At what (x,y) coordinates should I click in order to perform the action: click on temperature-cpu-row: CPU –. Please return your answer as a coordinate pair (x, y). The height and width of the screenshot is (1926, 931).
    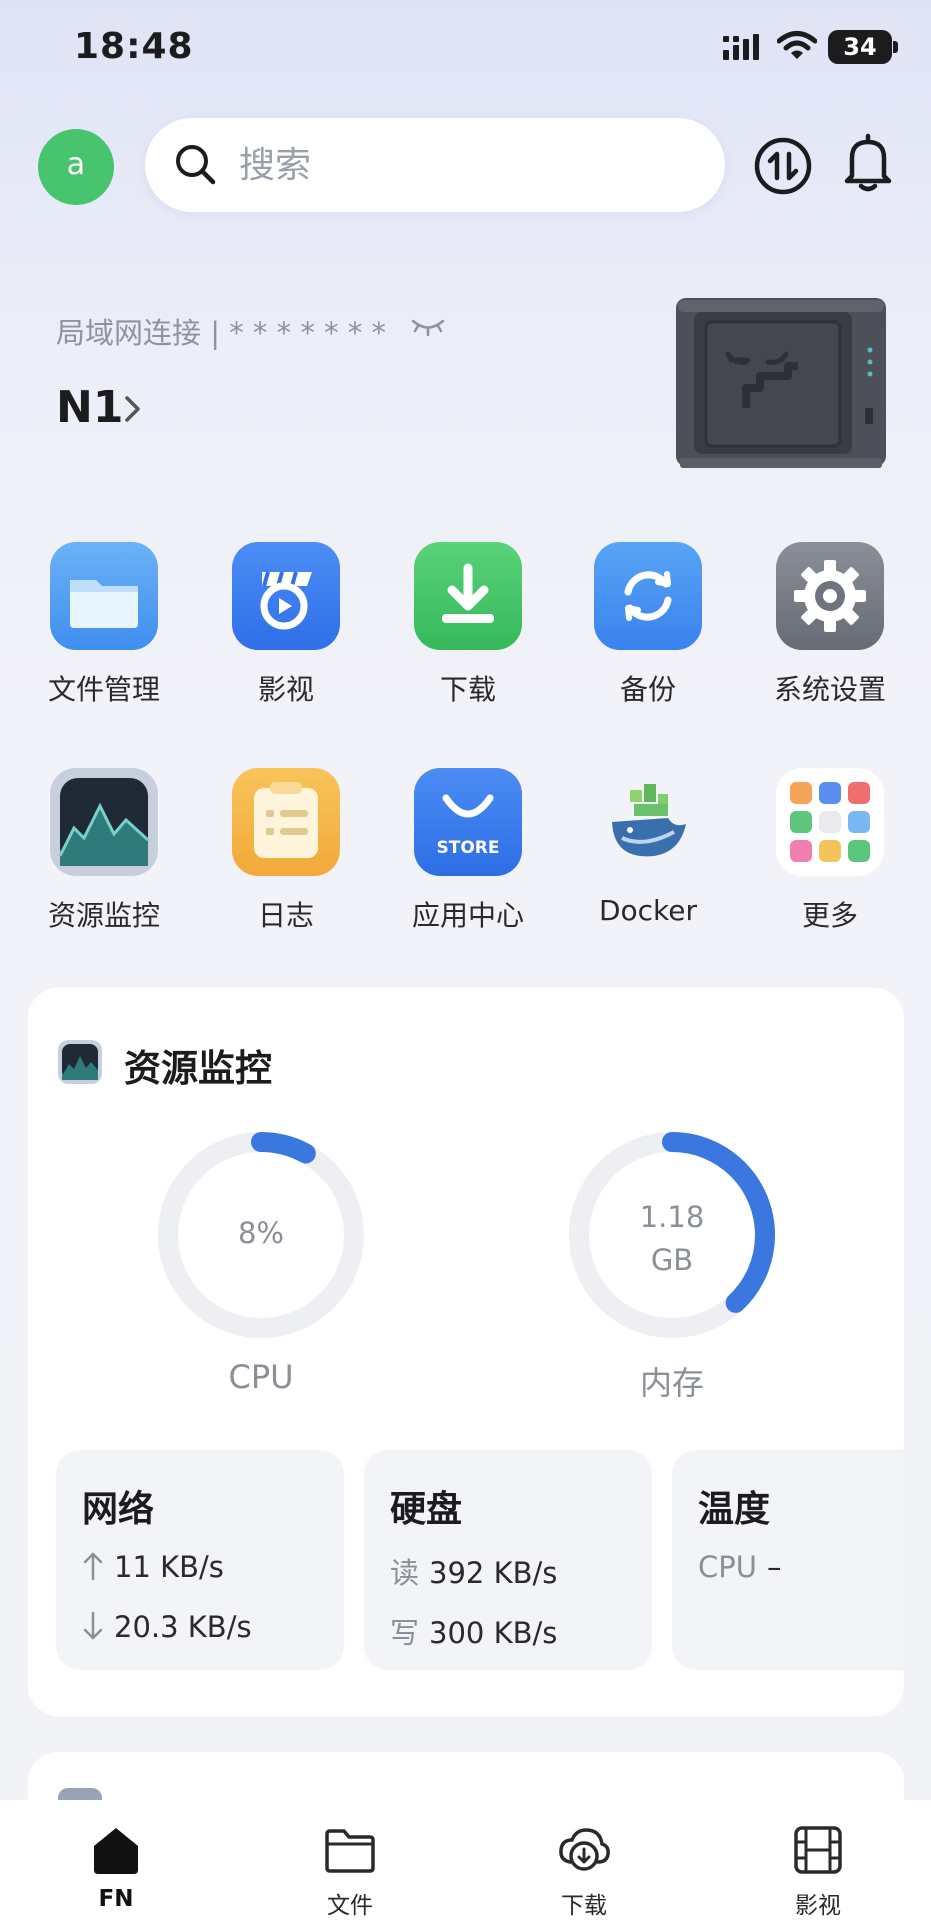
    Looking at the image, I should click on (739, 1567).